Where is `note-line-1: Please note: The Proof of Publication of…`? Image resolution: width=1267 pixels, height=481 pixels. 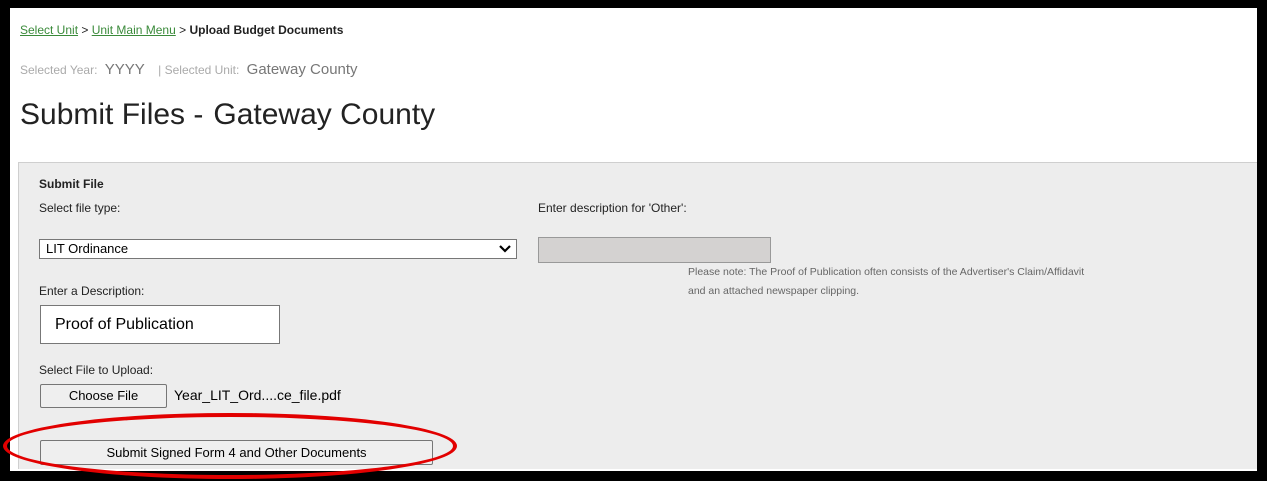
note-line-1: Please note: The Proof of Publication of… is located at coordinates (886, 272).